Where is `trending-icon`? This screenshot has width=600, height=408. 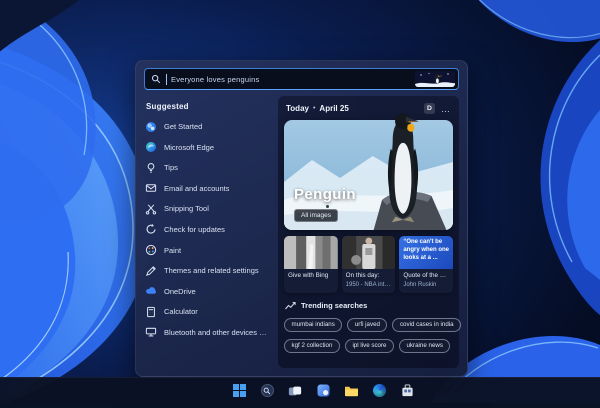
trending-icon is located at coordinates (290, 305).